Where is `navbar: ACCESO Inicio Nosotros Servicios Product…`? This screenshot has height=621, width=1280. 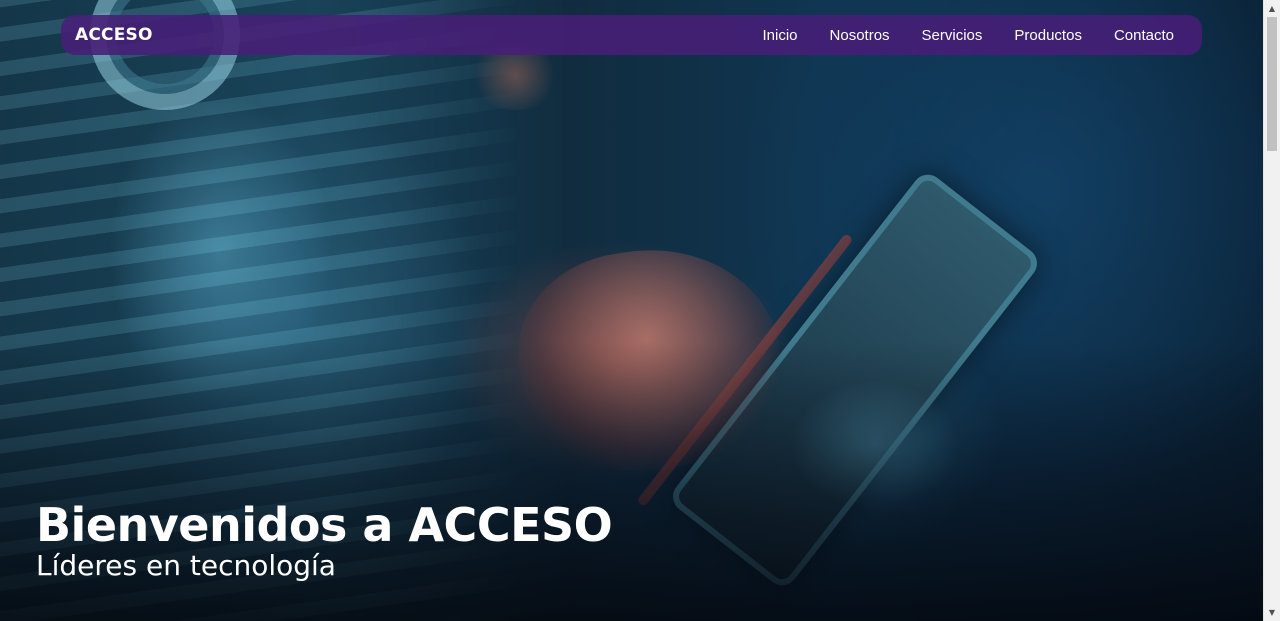
navbar: ACCESO Inicio Nosotros Servicios Product… is located at coordinates (631, 35).